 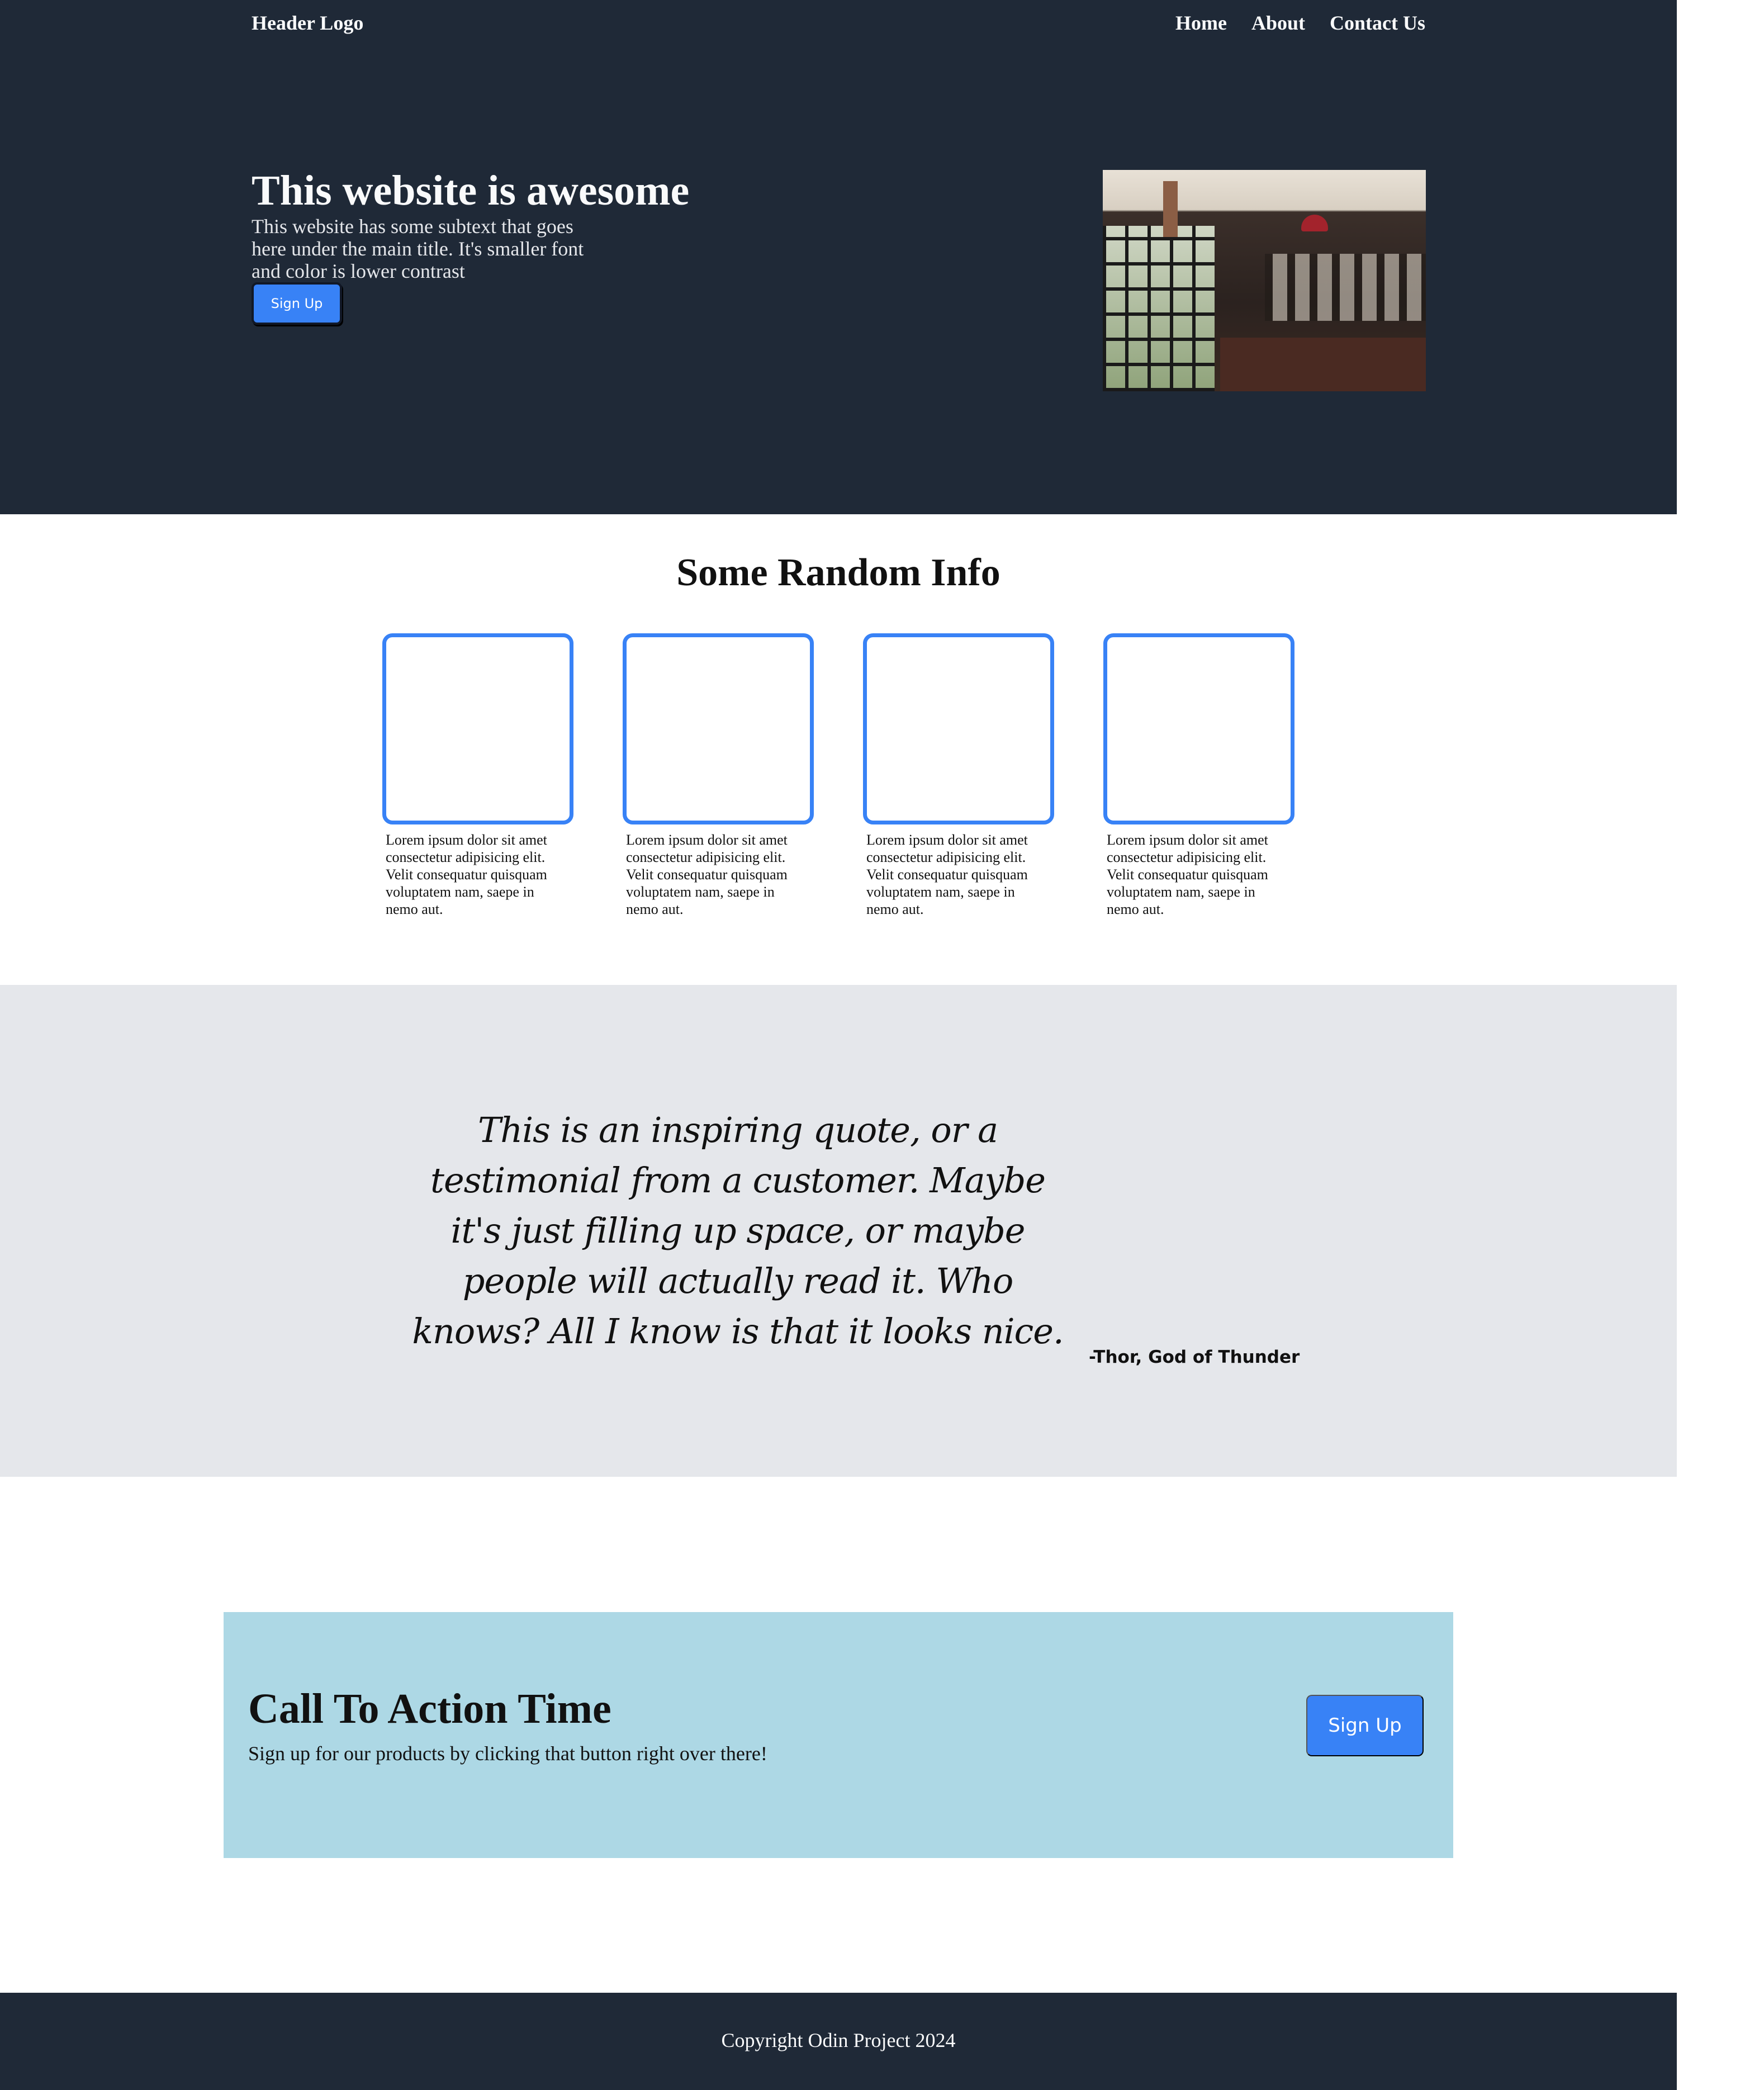 I want to click on window-shape, so click(x=1159, y=308).